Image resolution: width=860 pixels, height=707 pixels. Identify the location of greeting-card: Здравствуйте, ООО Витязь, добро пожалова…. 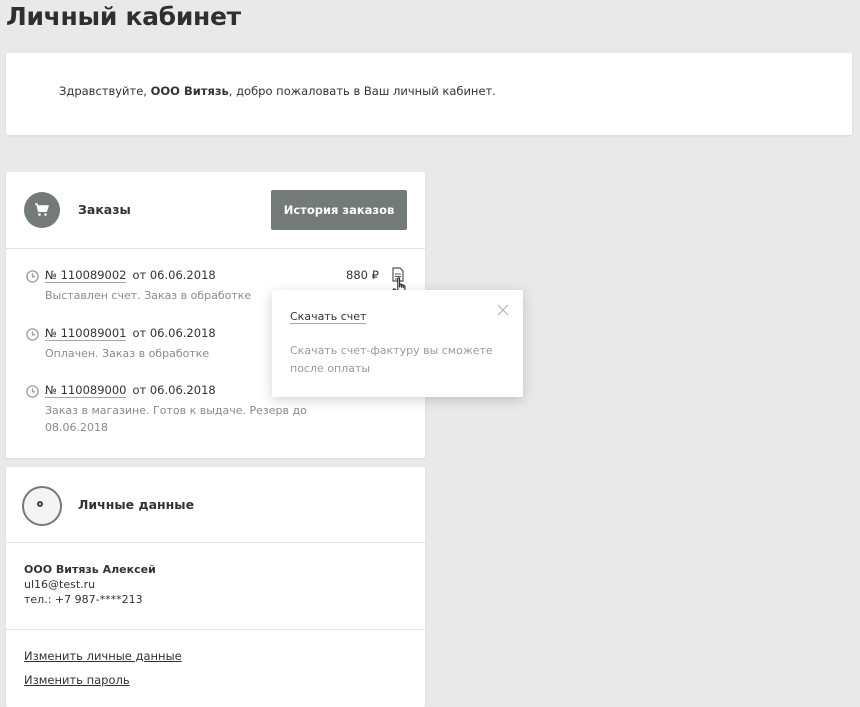
(429, 94).